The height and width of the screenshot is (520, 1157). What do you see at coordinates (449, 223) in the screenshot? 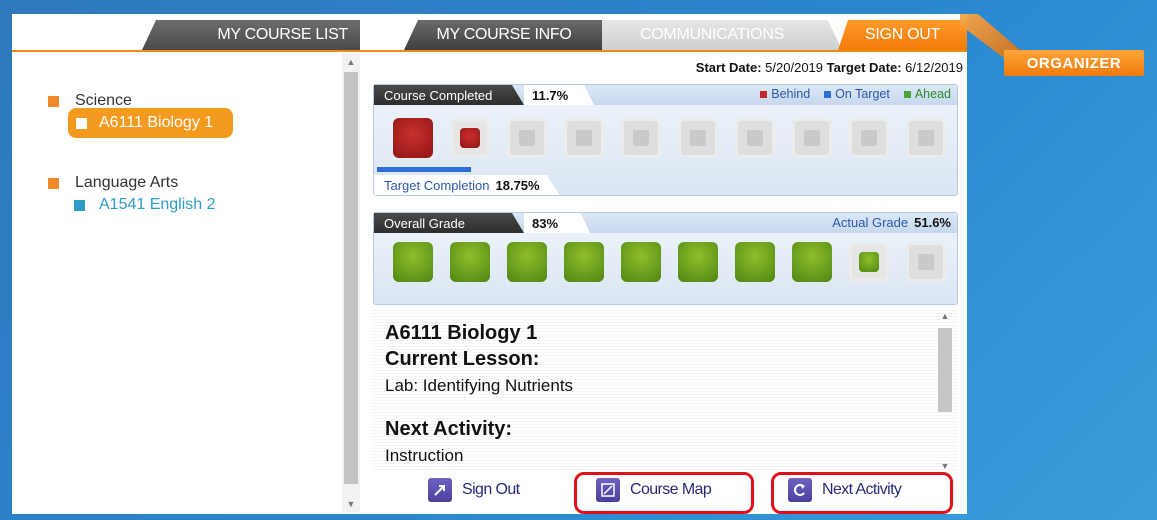
I see `overall-grade-label: Overall Grade` at bounding box center [449, 223].